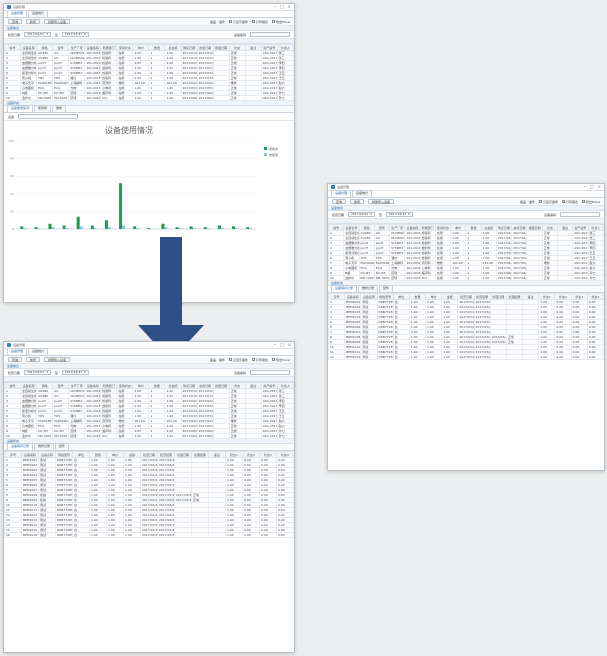 The width and height of the screenshot is (607, 656). Describe the element at coordinates (205, 68) in the screenshot. I see `table-cell: 2017/02/12` at that location.